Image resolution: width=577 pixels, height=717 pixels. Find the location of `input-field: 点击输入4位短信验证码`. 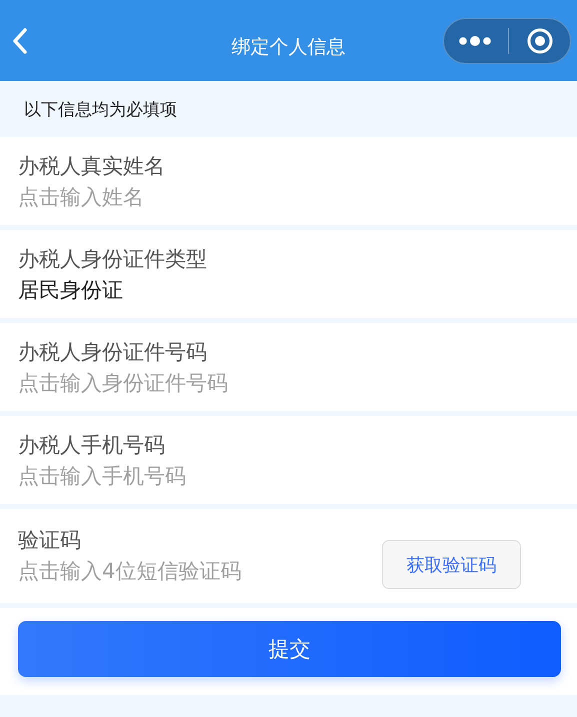

input-field: 点击输入4位短信验证码 is located at coordinates (200, 571).